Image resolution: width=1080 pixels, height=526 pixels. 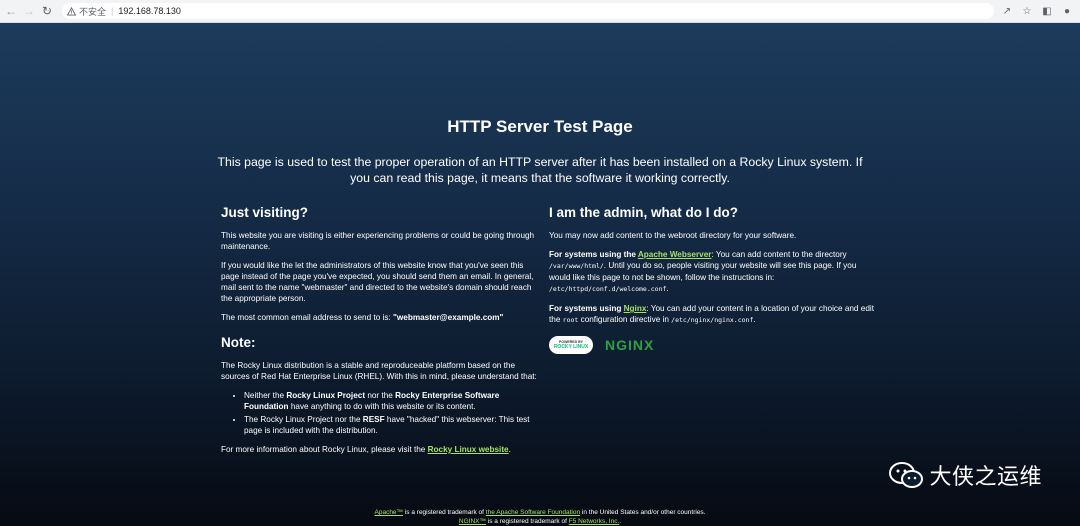 What do you see at coordinates (985, 477) in the screenshot?
I see `wechat-account-name: 大侠之运维` at bounding box center [985, 477].